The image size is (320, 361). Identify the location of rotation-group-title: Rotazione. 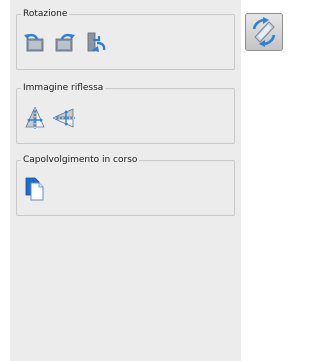
(45, 14).